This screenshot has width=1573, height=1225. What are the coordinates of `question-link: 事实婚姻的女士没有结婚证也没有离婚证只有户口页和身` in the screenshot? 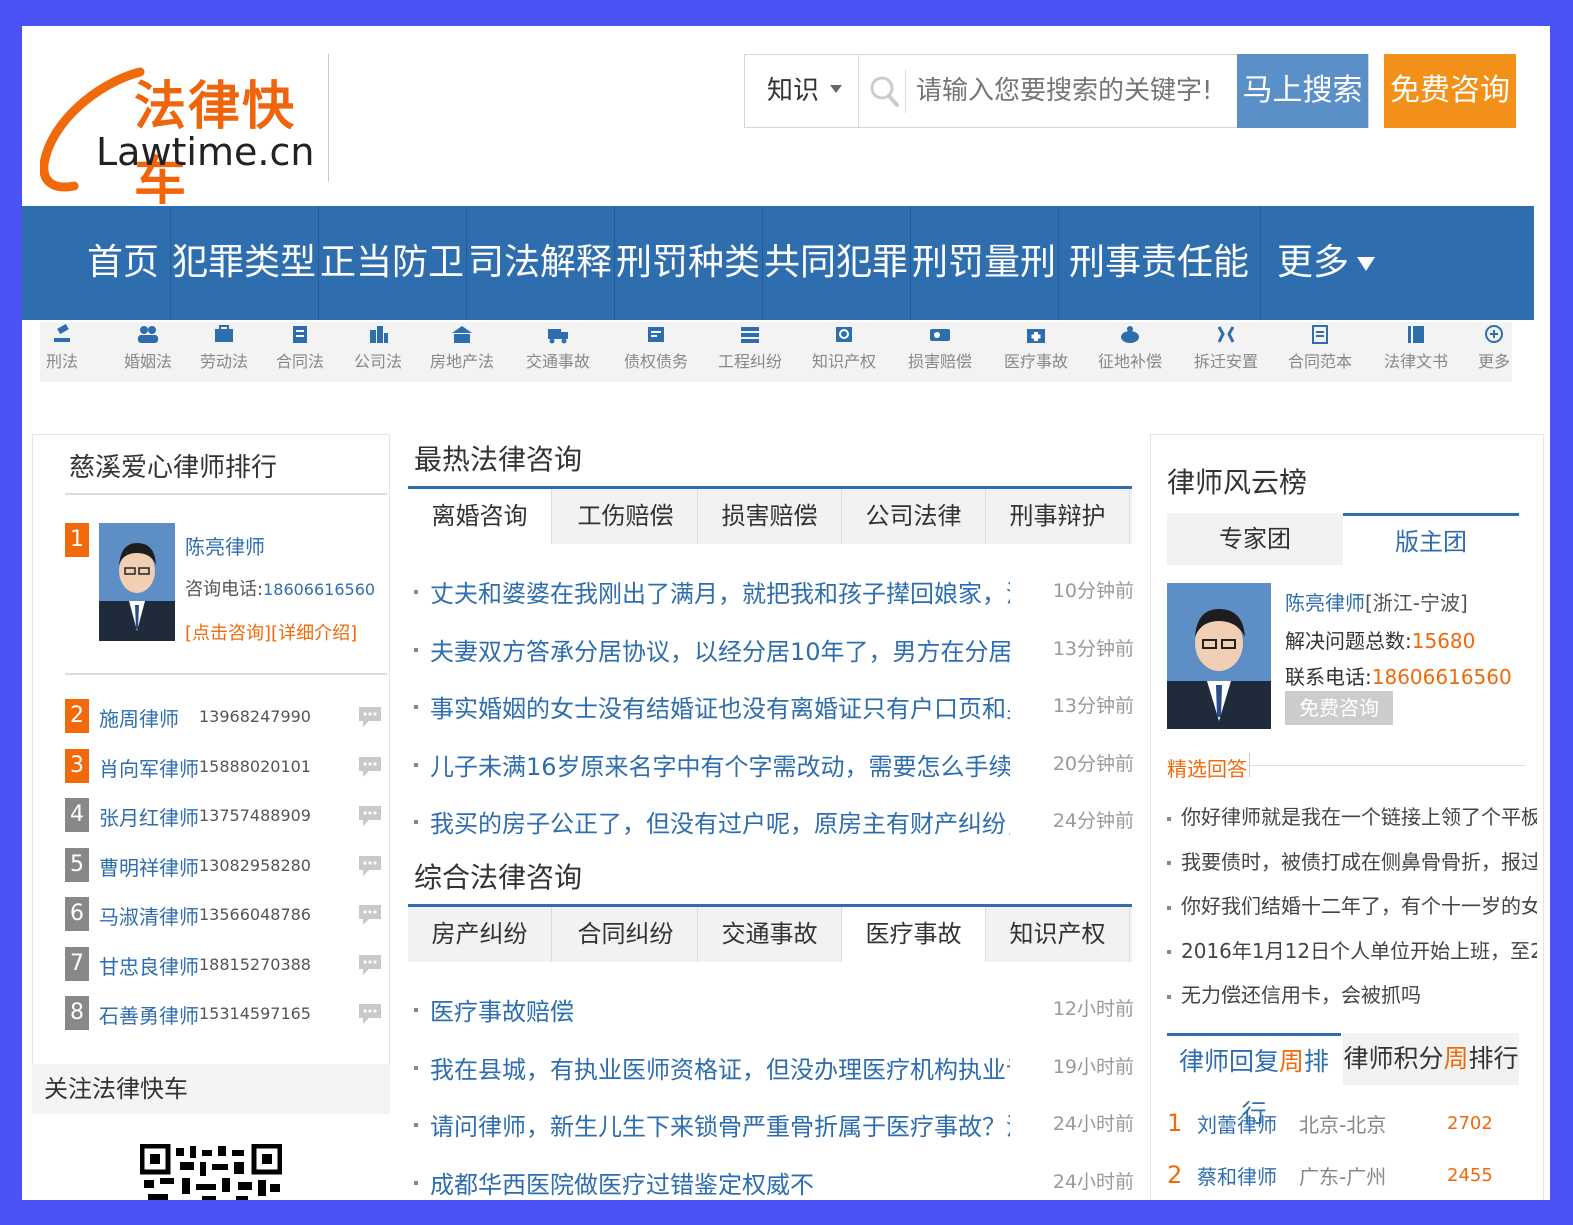 It's located at (720, 706).